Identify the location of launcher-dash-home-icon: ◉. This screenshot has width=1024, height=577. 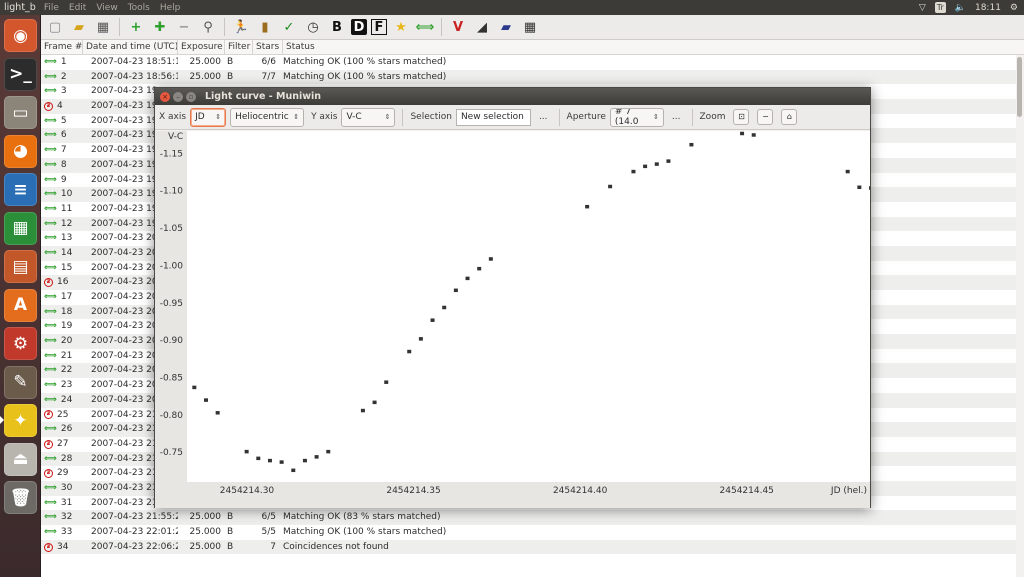
(20, 35).